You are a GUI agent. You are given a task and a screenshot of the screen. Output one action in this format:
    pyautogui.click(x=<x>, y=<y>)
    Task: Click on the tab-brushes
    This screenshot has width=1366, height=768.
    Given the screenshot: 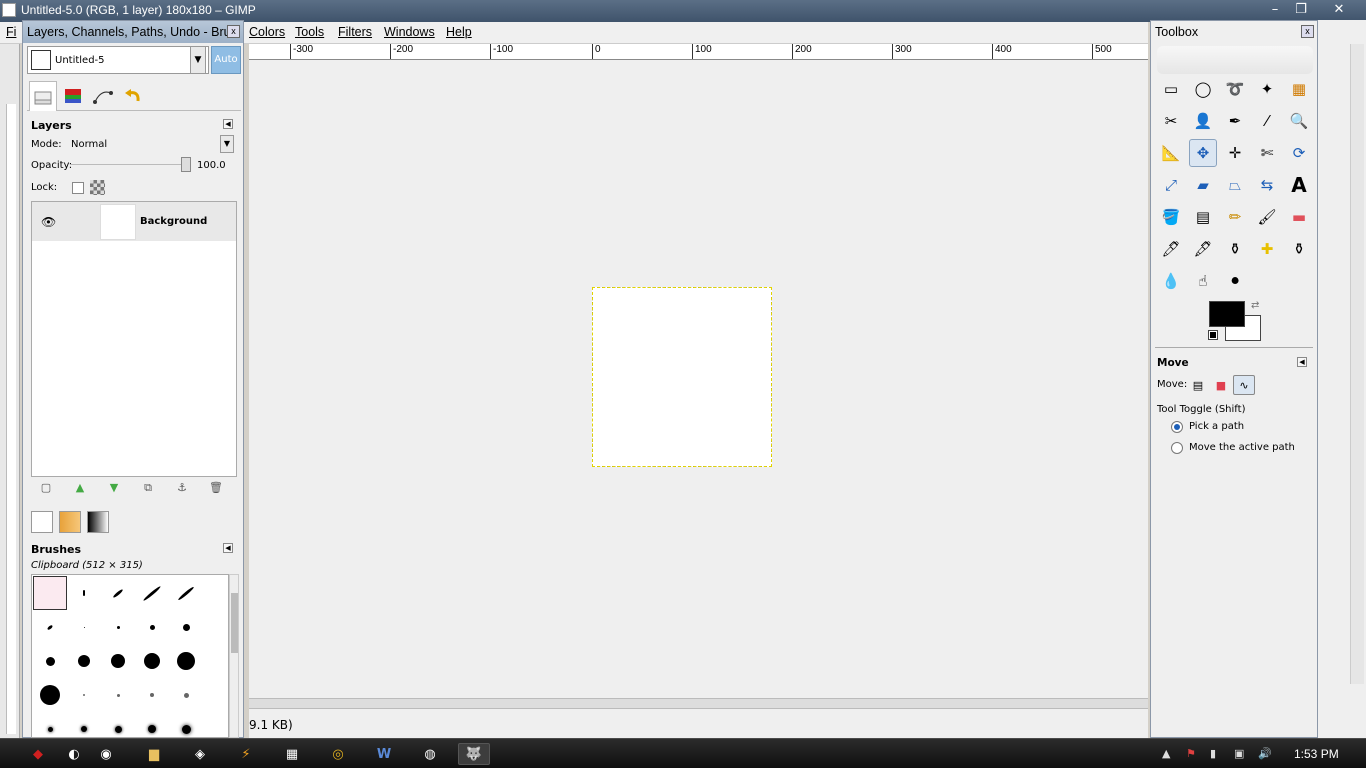 What is the action you would take?
    pyautogui.click(x=42, y=522)
    